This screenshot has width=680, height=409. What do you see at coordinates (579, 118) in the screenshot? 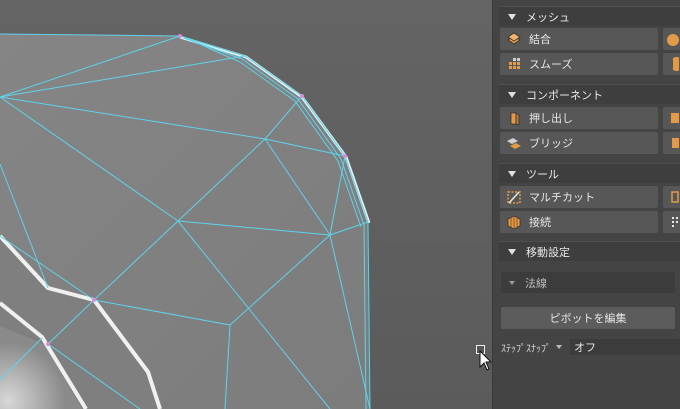
I see `extrude-button: 押し出し` at bounding box center [579, 118].